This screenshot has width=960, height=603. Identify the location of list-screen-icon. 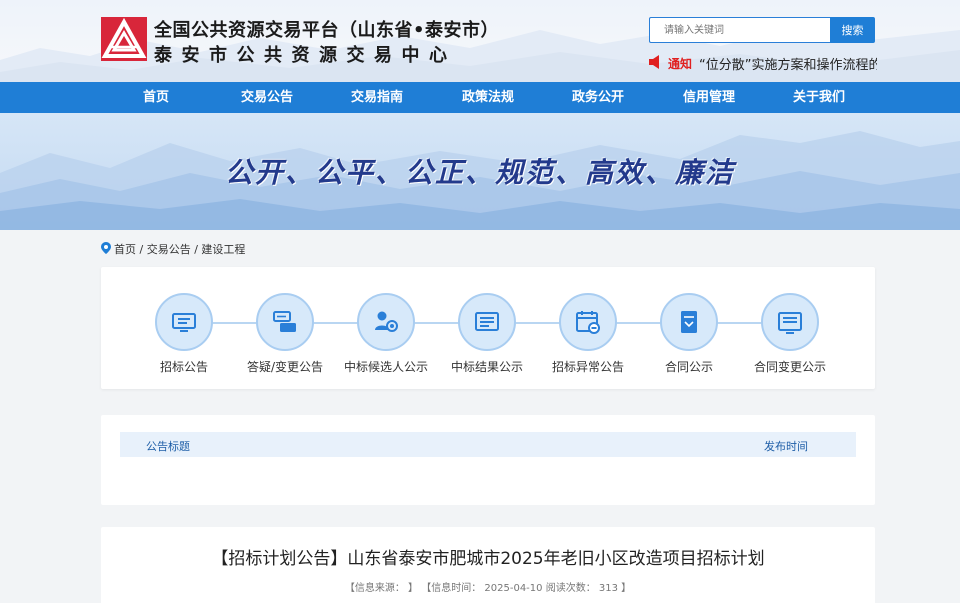
(487, 321).